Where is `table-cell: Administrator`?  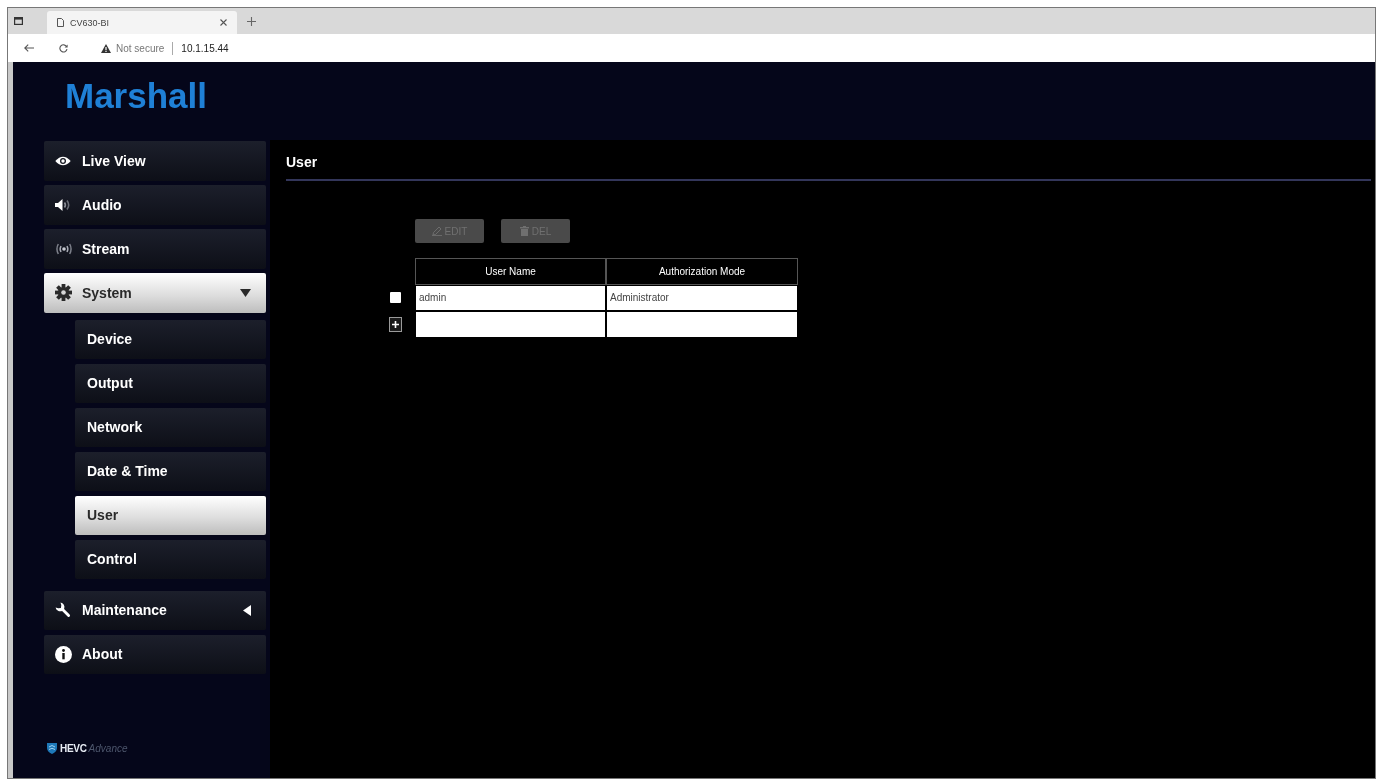 table-cell: Administrator is located at coordinates (702, 297).